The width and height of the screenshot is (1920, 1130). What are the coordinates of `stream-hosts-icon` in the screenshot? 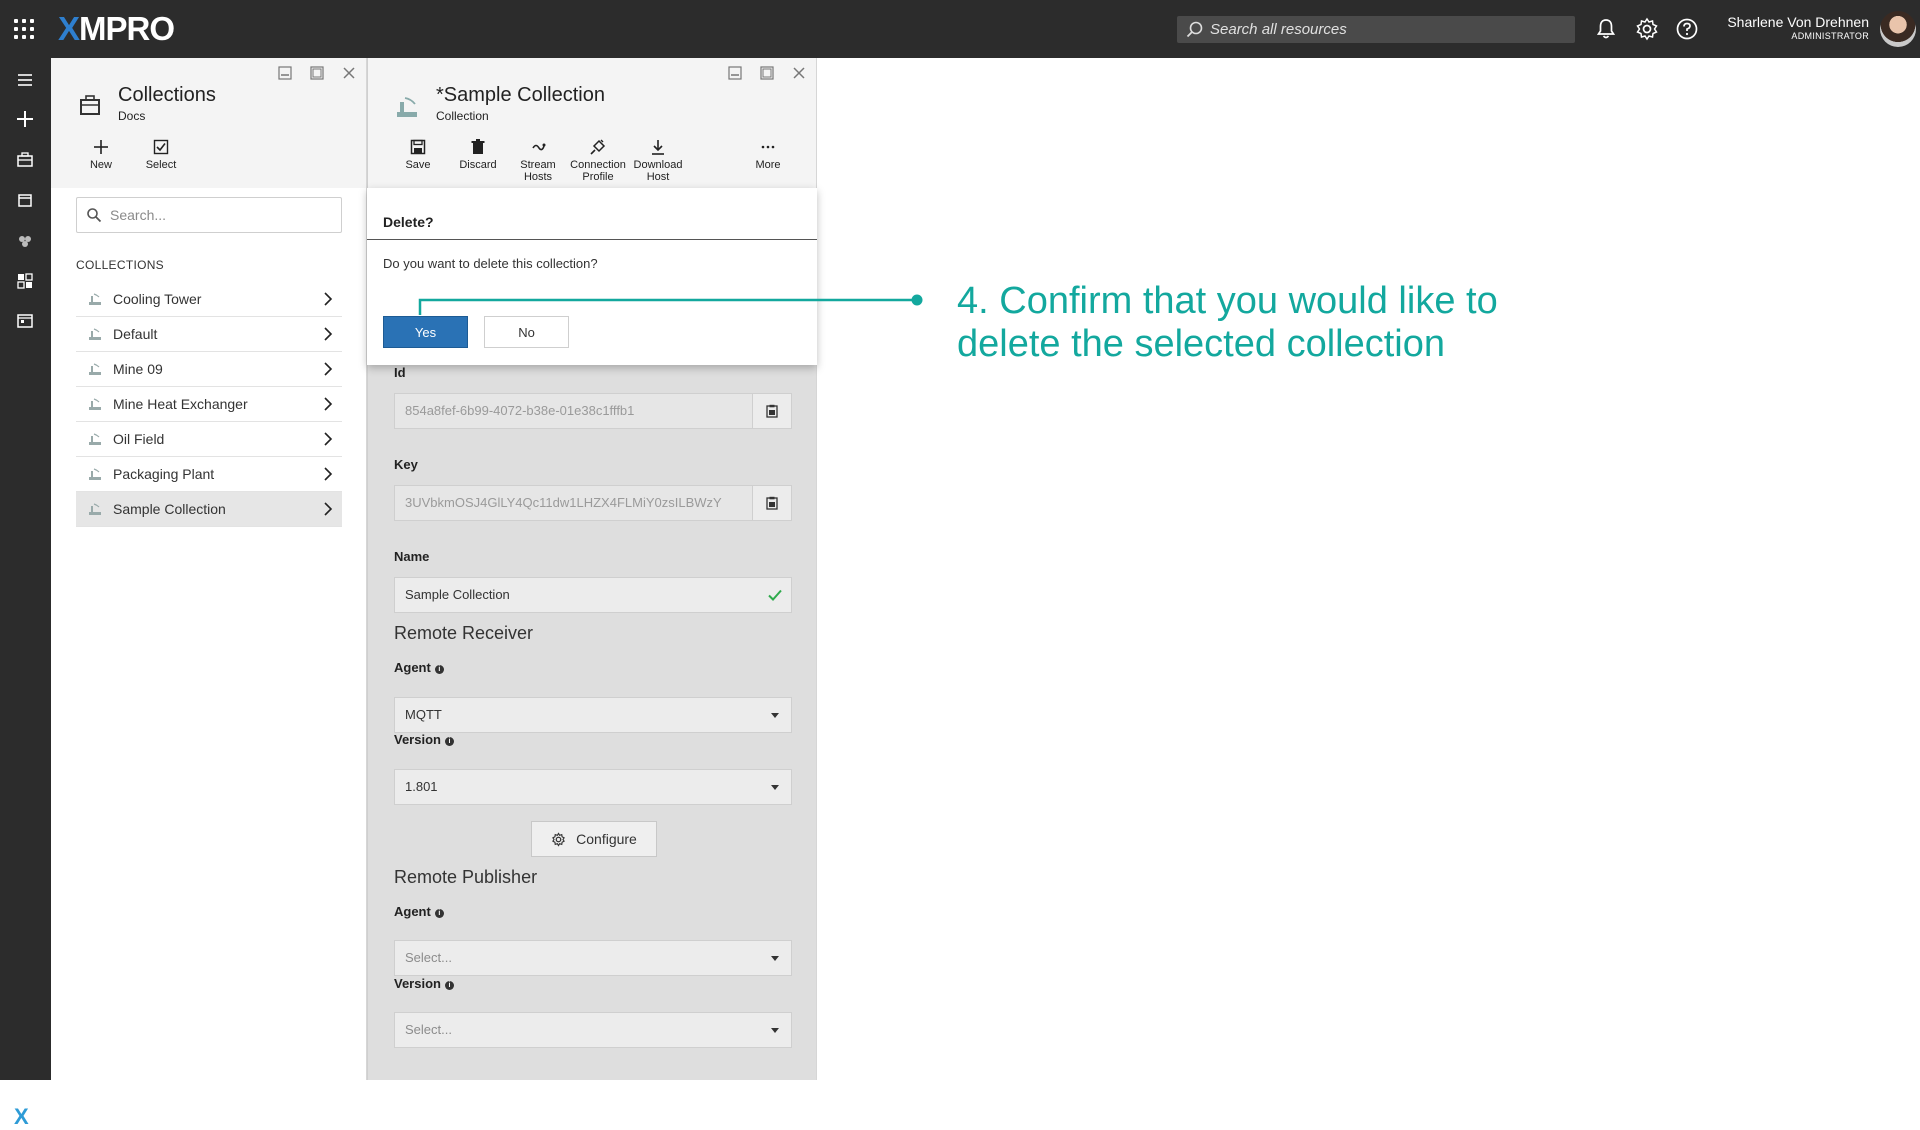 It's located at (539, 147).